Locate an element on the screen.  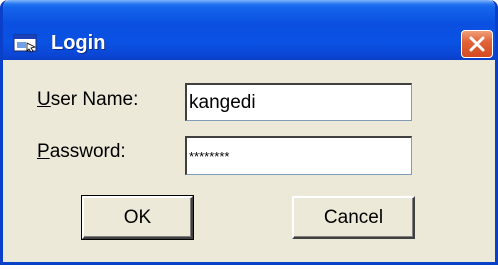
password-value: ******** is located at coordinates (209, 156).